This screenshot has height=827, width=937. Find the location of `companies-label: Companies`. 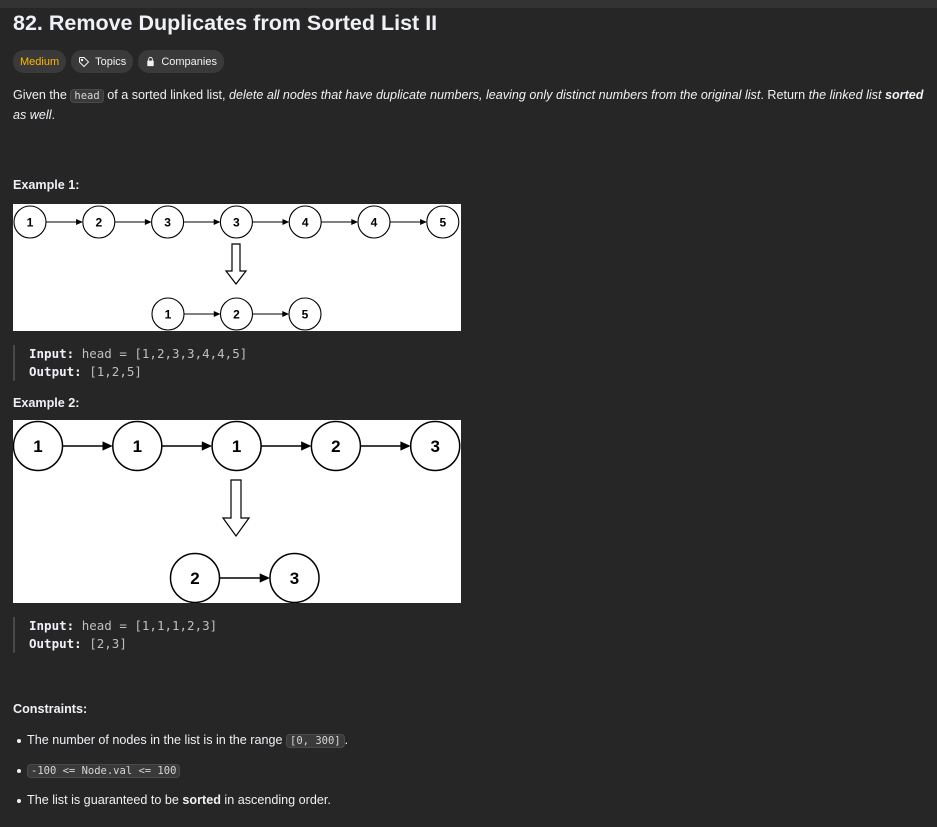

companies-label: Companies is located at coordinates (189, 61).